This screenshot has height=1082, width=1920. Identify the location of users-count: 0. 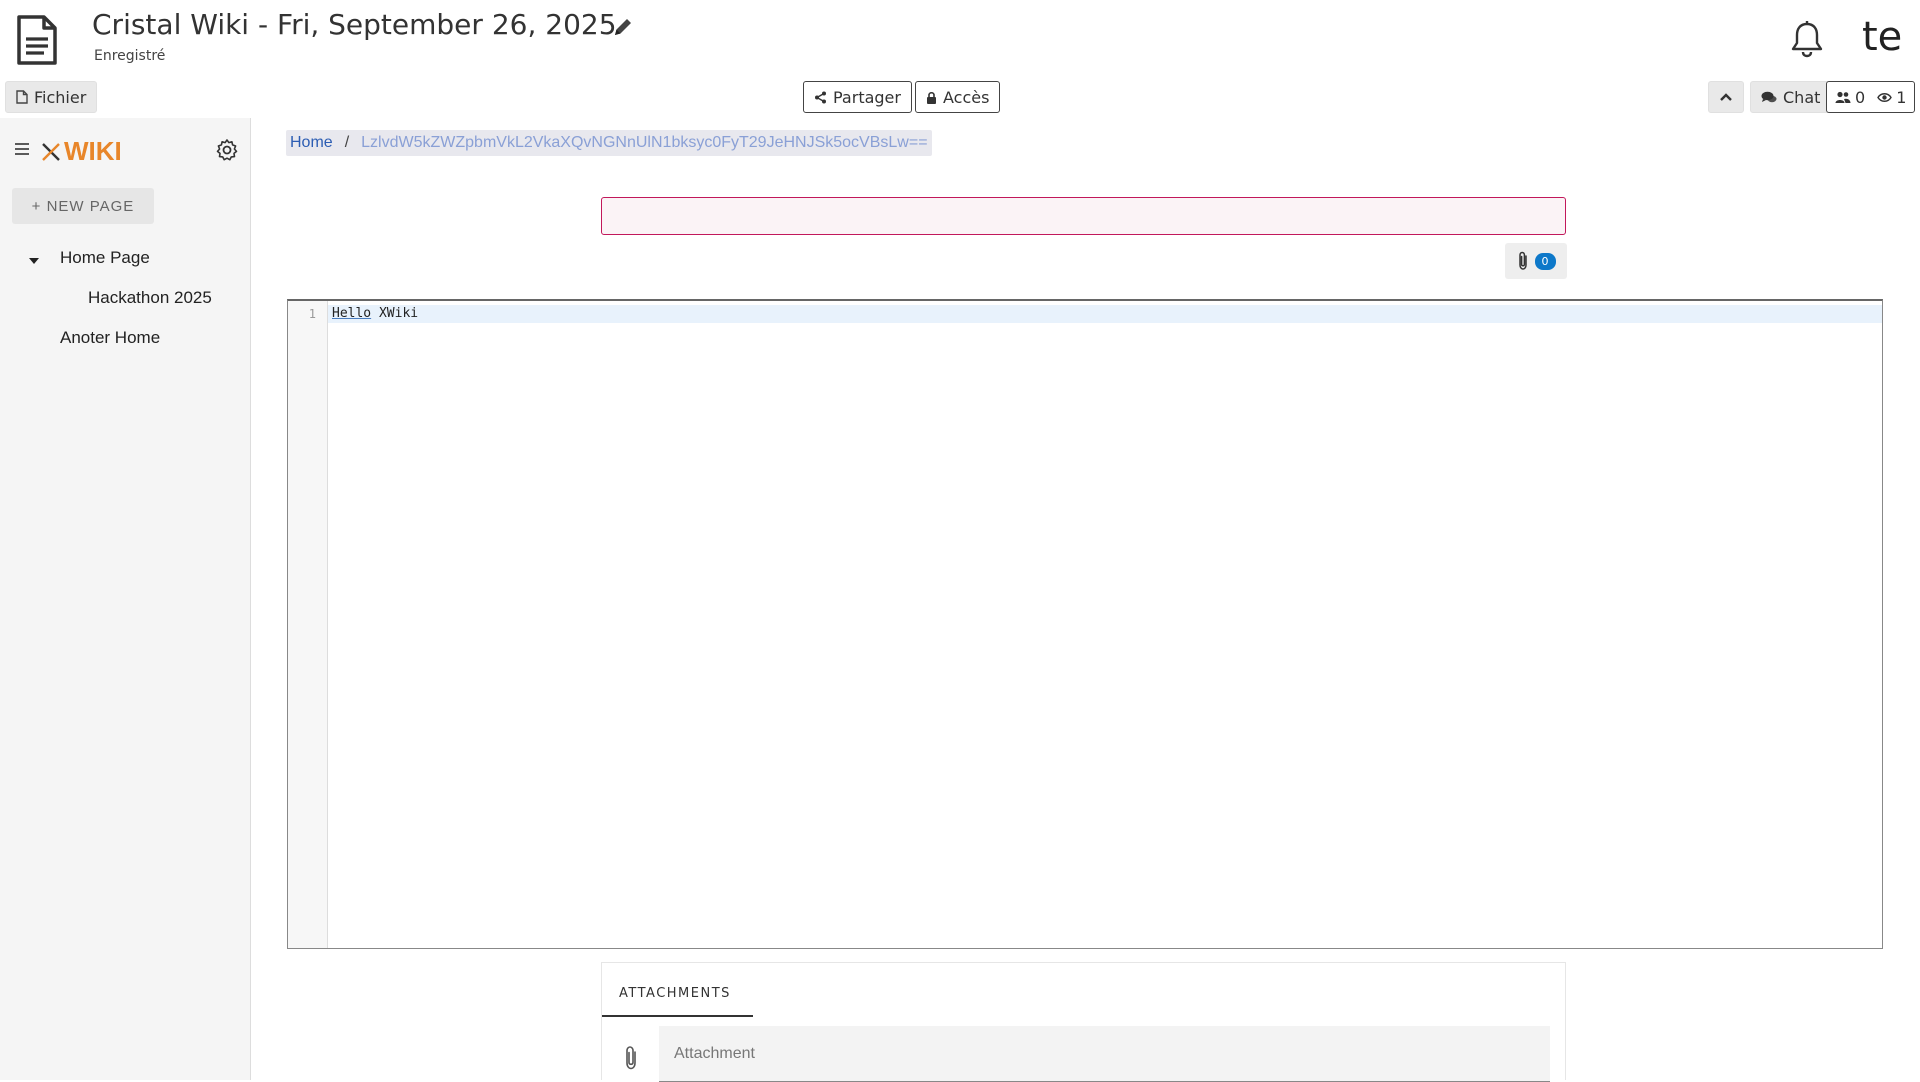
(1860, 97).